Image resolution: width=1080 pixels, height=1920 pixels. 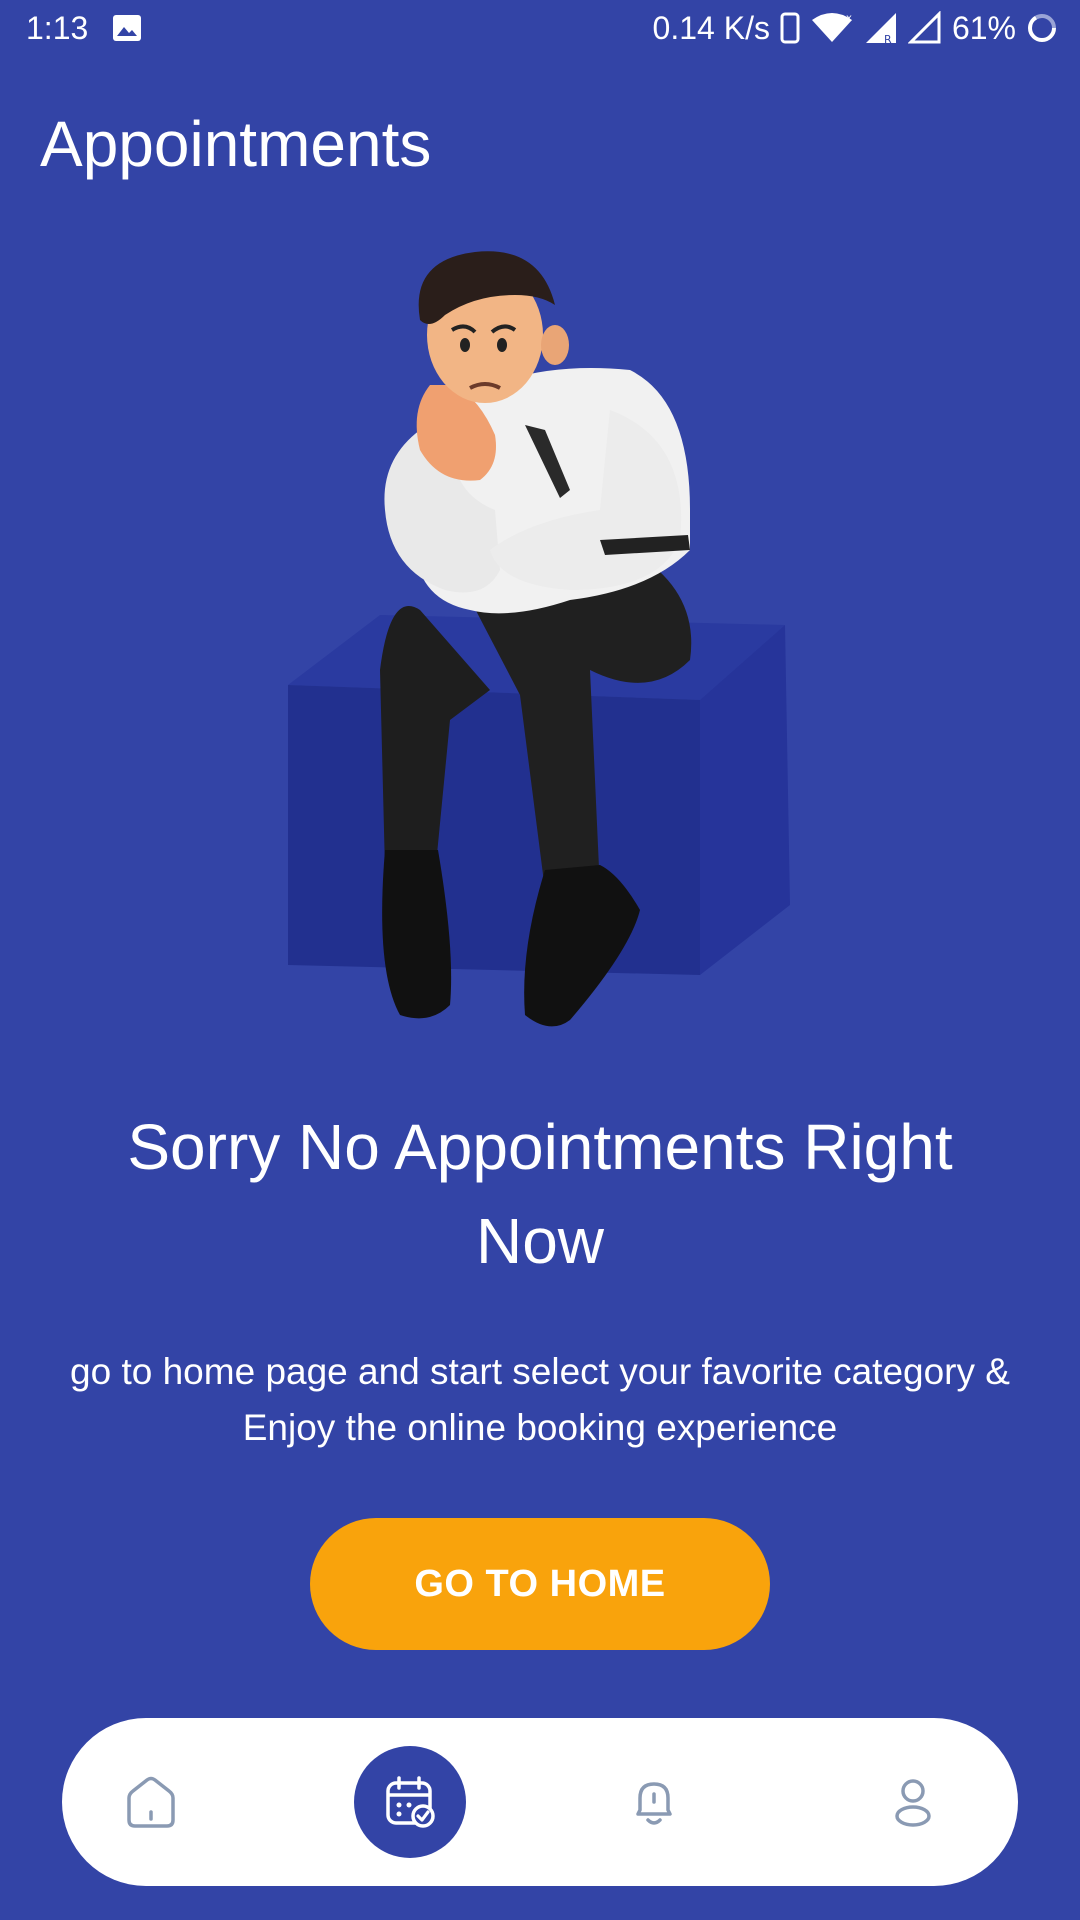 I want to click on network-speed: 0.14 K/s, so click(x=711, y=28).